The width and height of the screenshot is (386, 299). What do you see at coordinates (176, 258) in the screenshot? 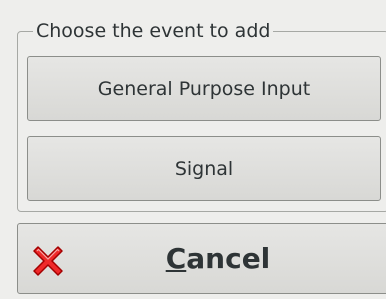
I see `cancel-mnemonic: C` at bounding box center [176, 258].